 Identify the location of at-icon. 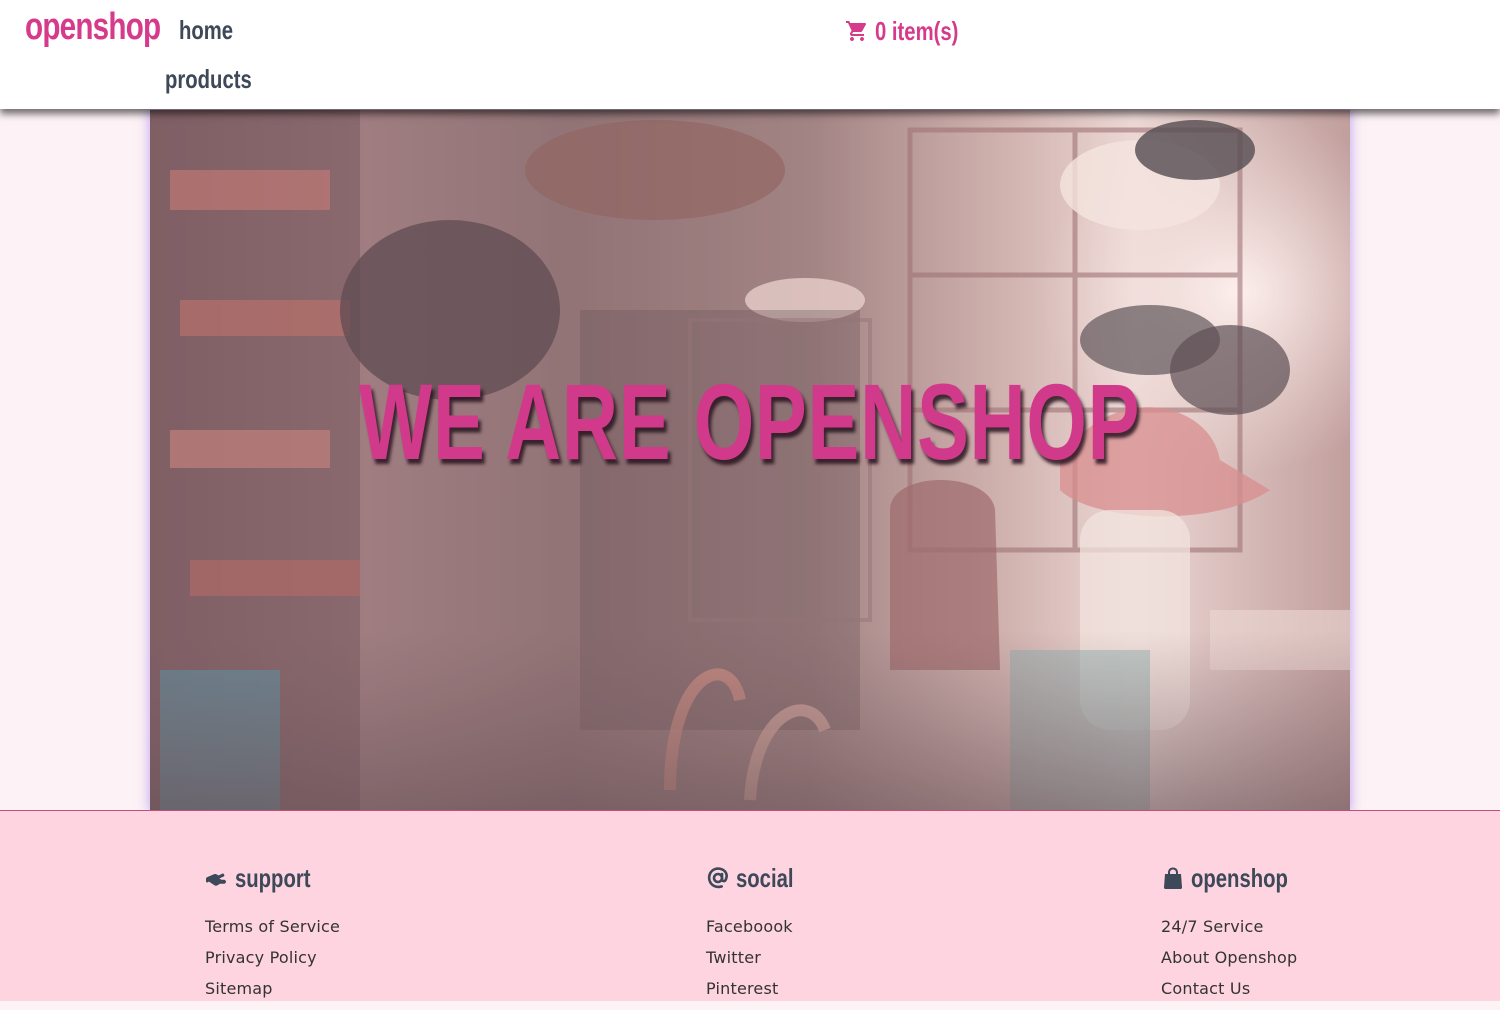
(717, 878).